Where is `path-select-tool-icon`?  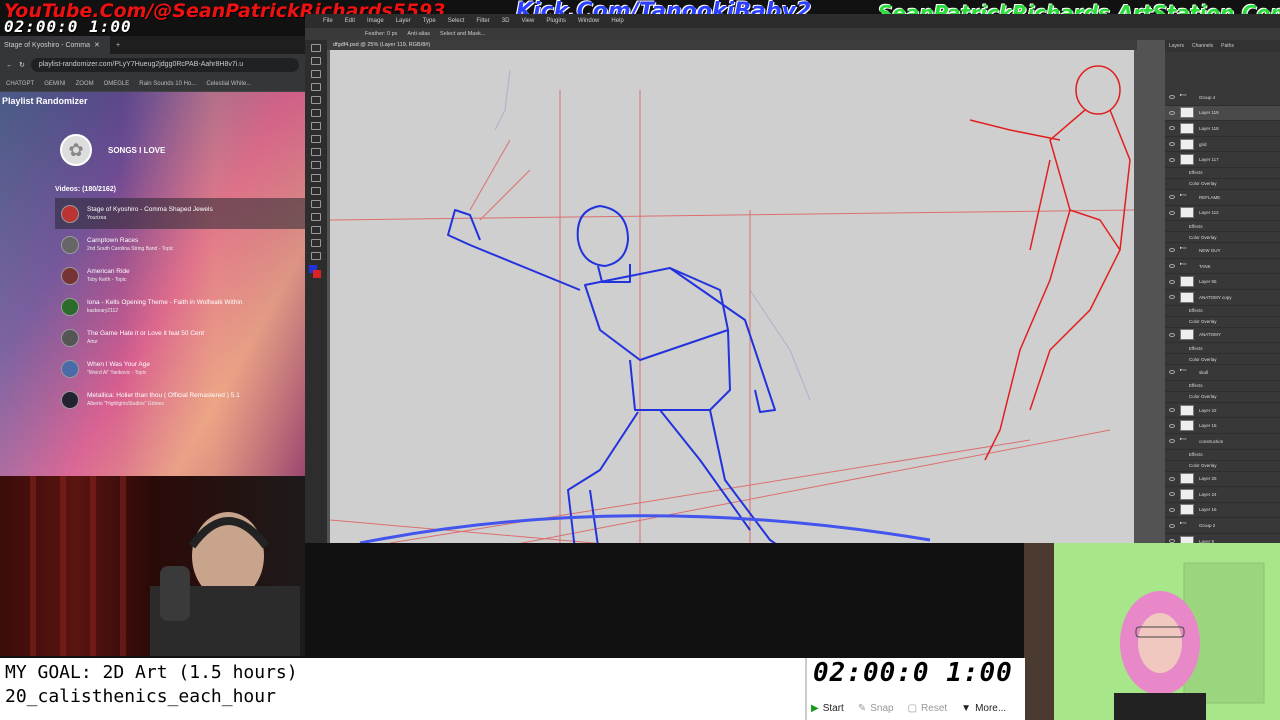 path-select-tool-icon is located at coordinates (316, 217).